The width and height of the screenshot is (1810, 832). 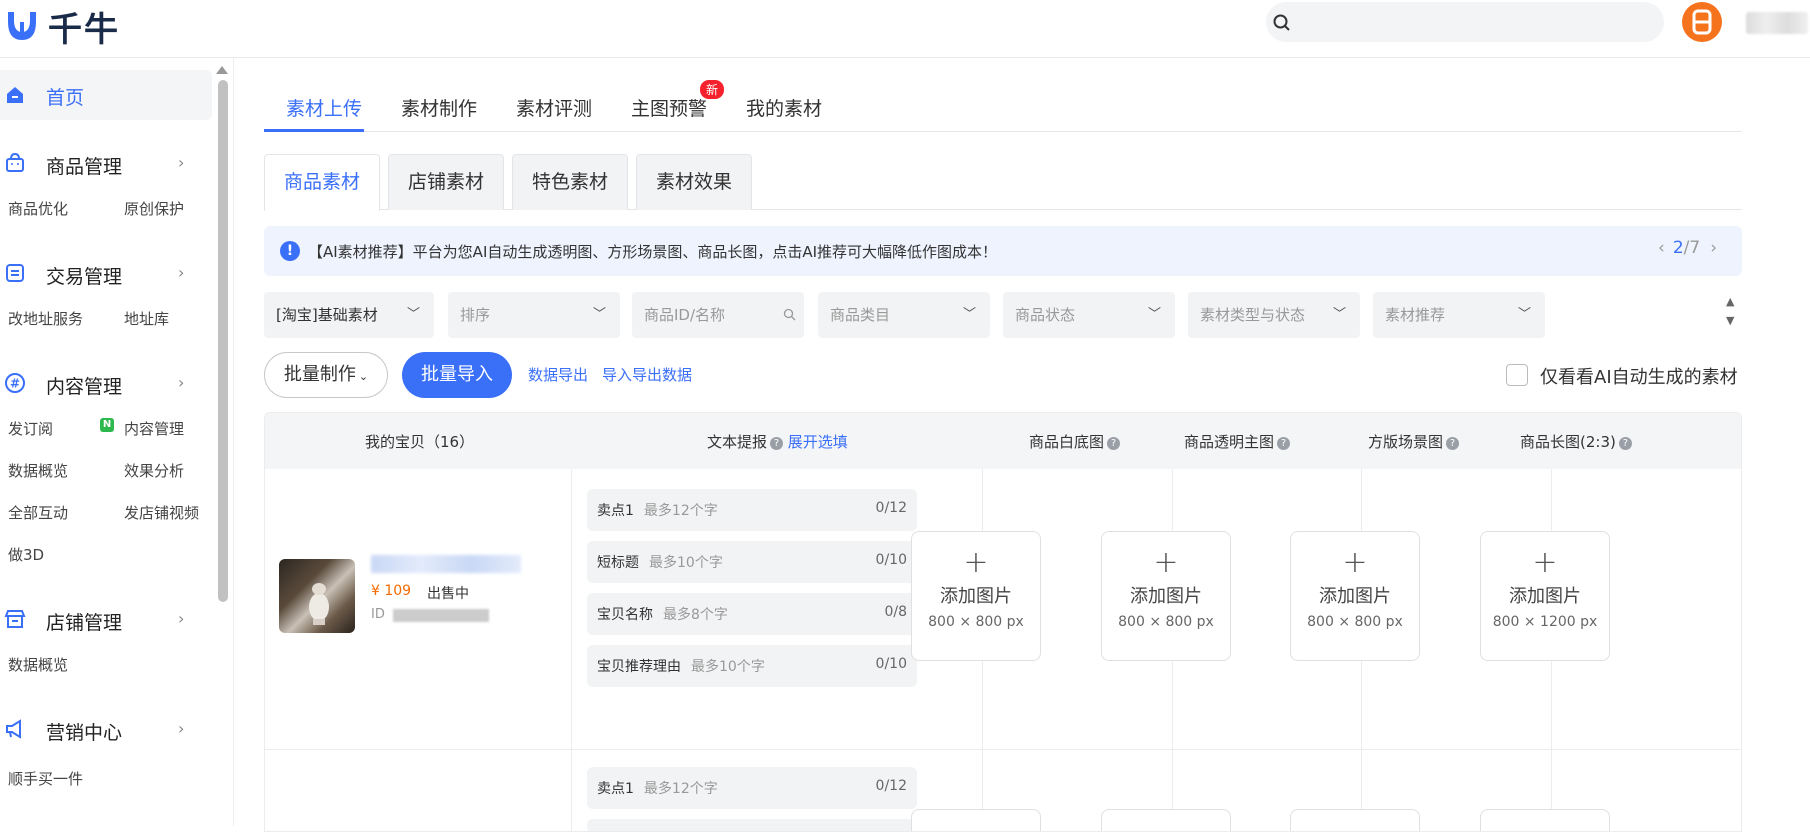 I want to click on sidebar-item-change-address: 改地址服务, so click(x=45, y=318).